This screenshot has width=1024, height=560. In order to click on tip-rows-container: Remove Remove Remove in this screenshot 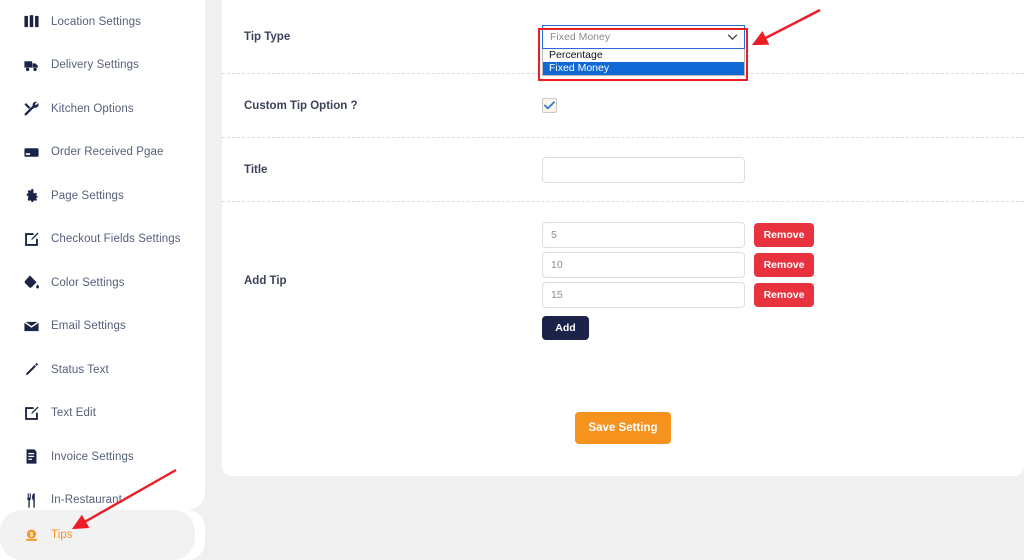, I will do `click(773, 264)`.